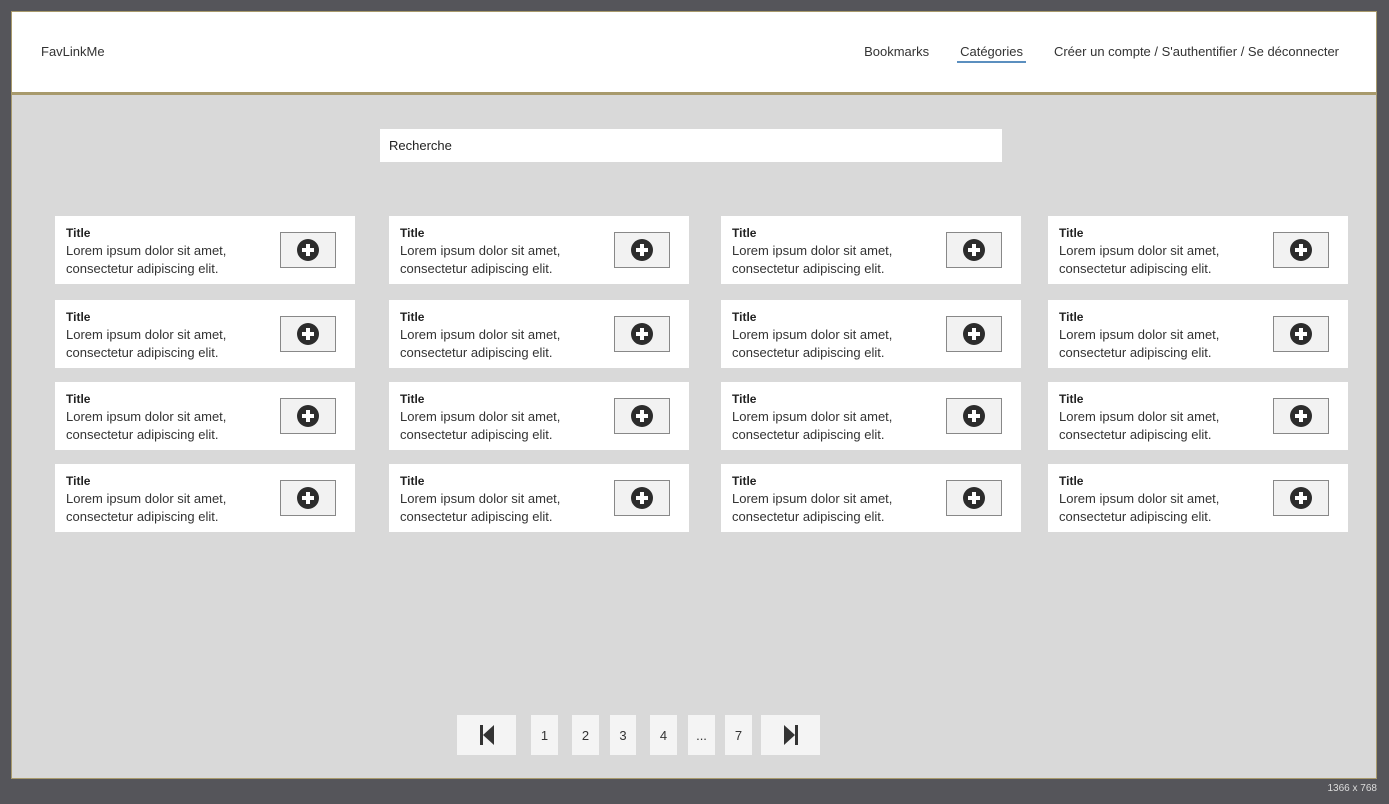 The width and height of the screenshot is (1389, 804). I want to click on page-button: 7, so click(738, 735).